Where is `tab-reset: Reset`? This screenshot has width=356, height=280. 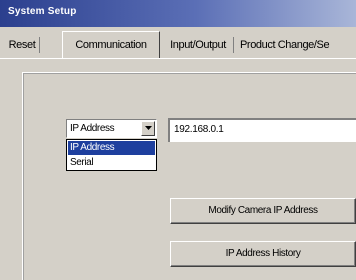
tab-reset: Reset is located at coordinates (22, 45).